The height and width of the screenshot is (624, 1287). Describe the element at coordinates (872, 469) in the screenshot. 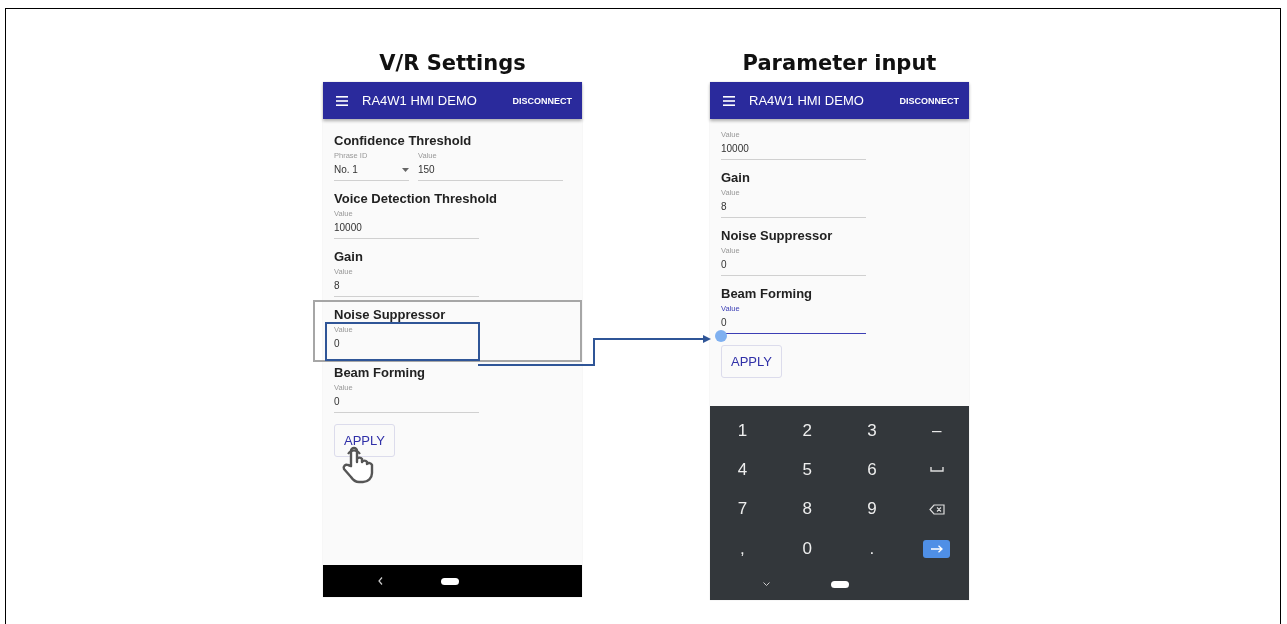

I see `keyboard-key: 6` at that location.